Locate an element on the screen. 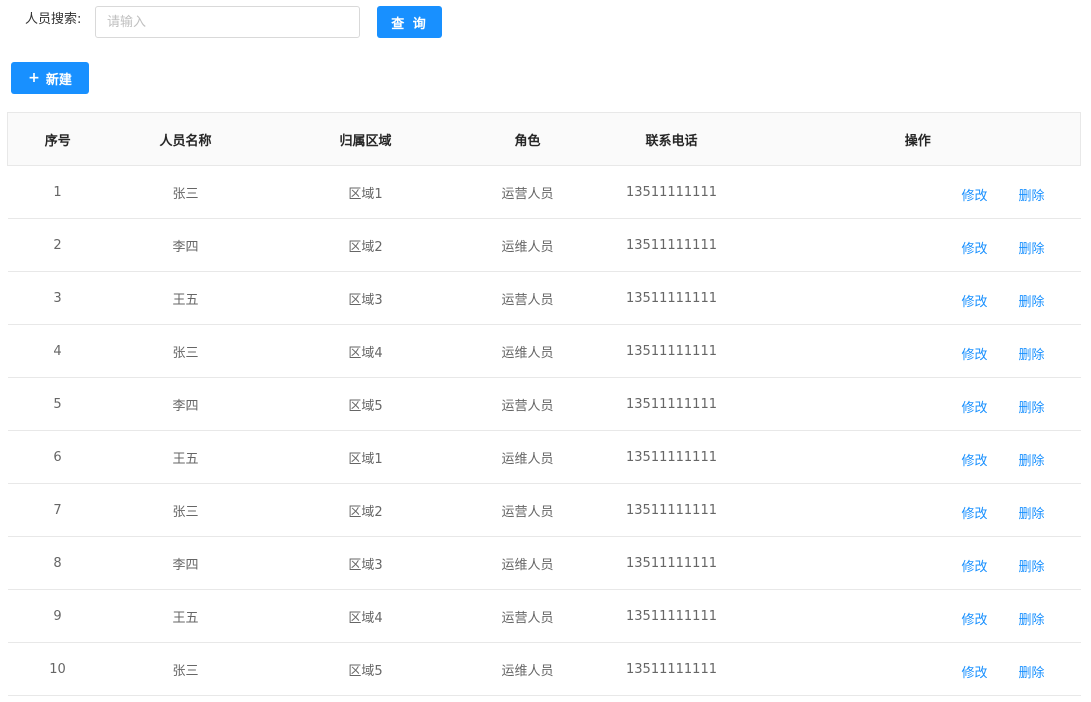 The width and height of the screenshot is (1091, 702). cell-index: 9 is located at coordinates (57, 616).